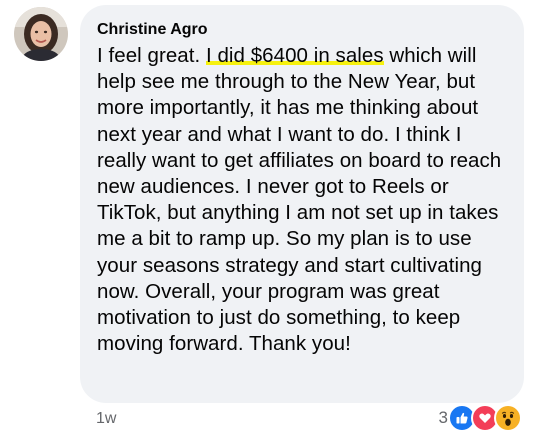 This screenshot has width=535, height=439. I want to click on highlighted-sales-text: I did $6400 in sales, so click(294, 55).